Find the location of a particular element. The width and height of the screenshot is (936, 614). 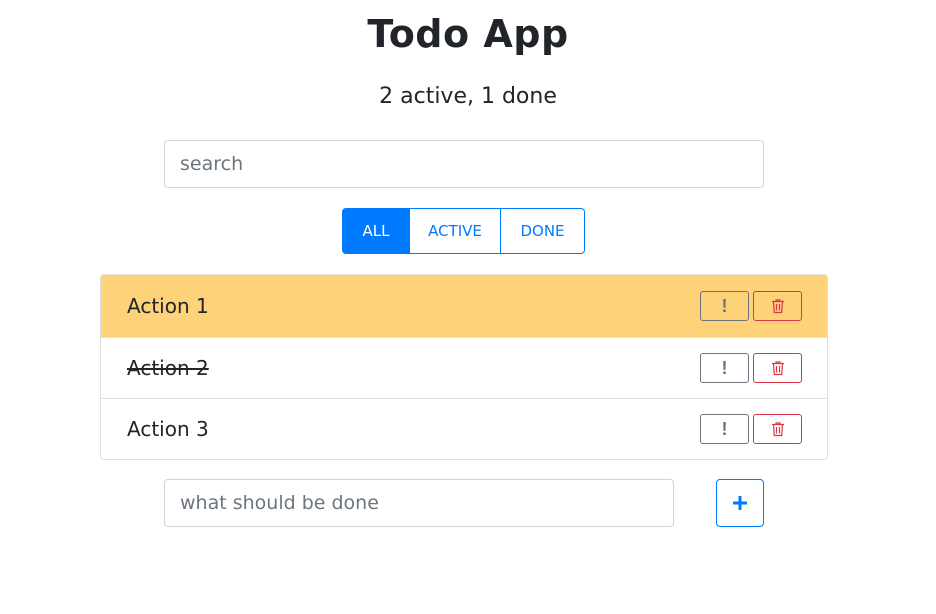

add-todo-button is located at coordinates (740, 503).